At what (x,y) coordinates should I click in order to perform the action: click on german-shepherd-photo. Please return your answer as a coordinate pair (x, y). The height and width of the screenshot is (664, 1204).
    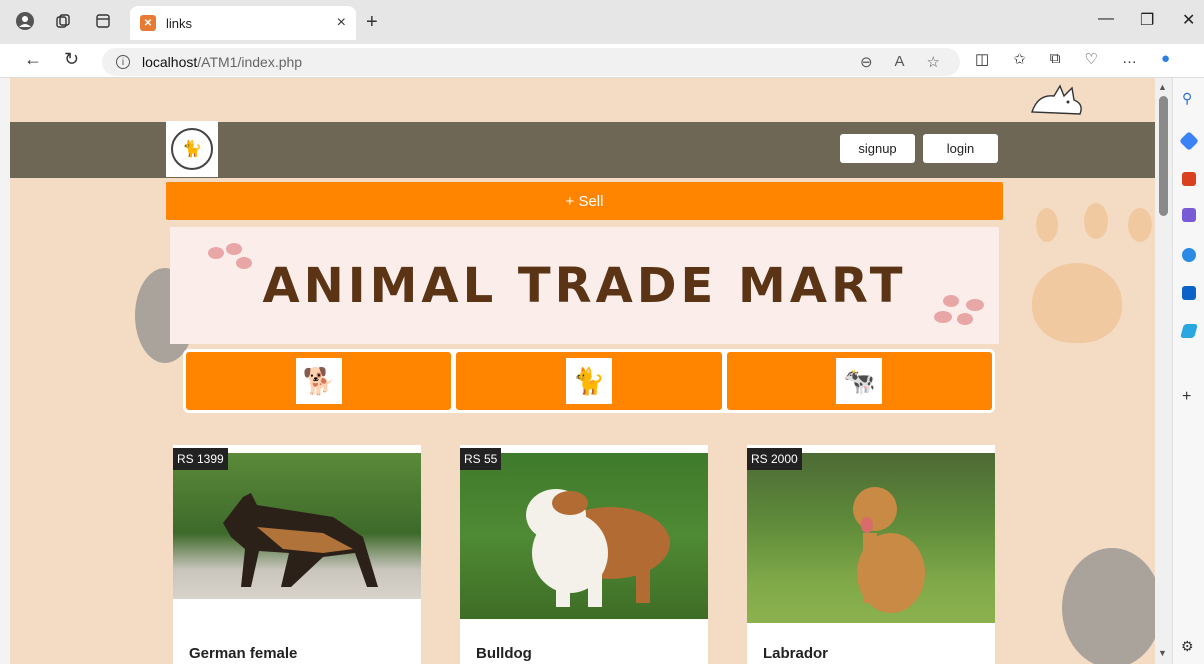
    Looking at the image, I should click on (297, 526).